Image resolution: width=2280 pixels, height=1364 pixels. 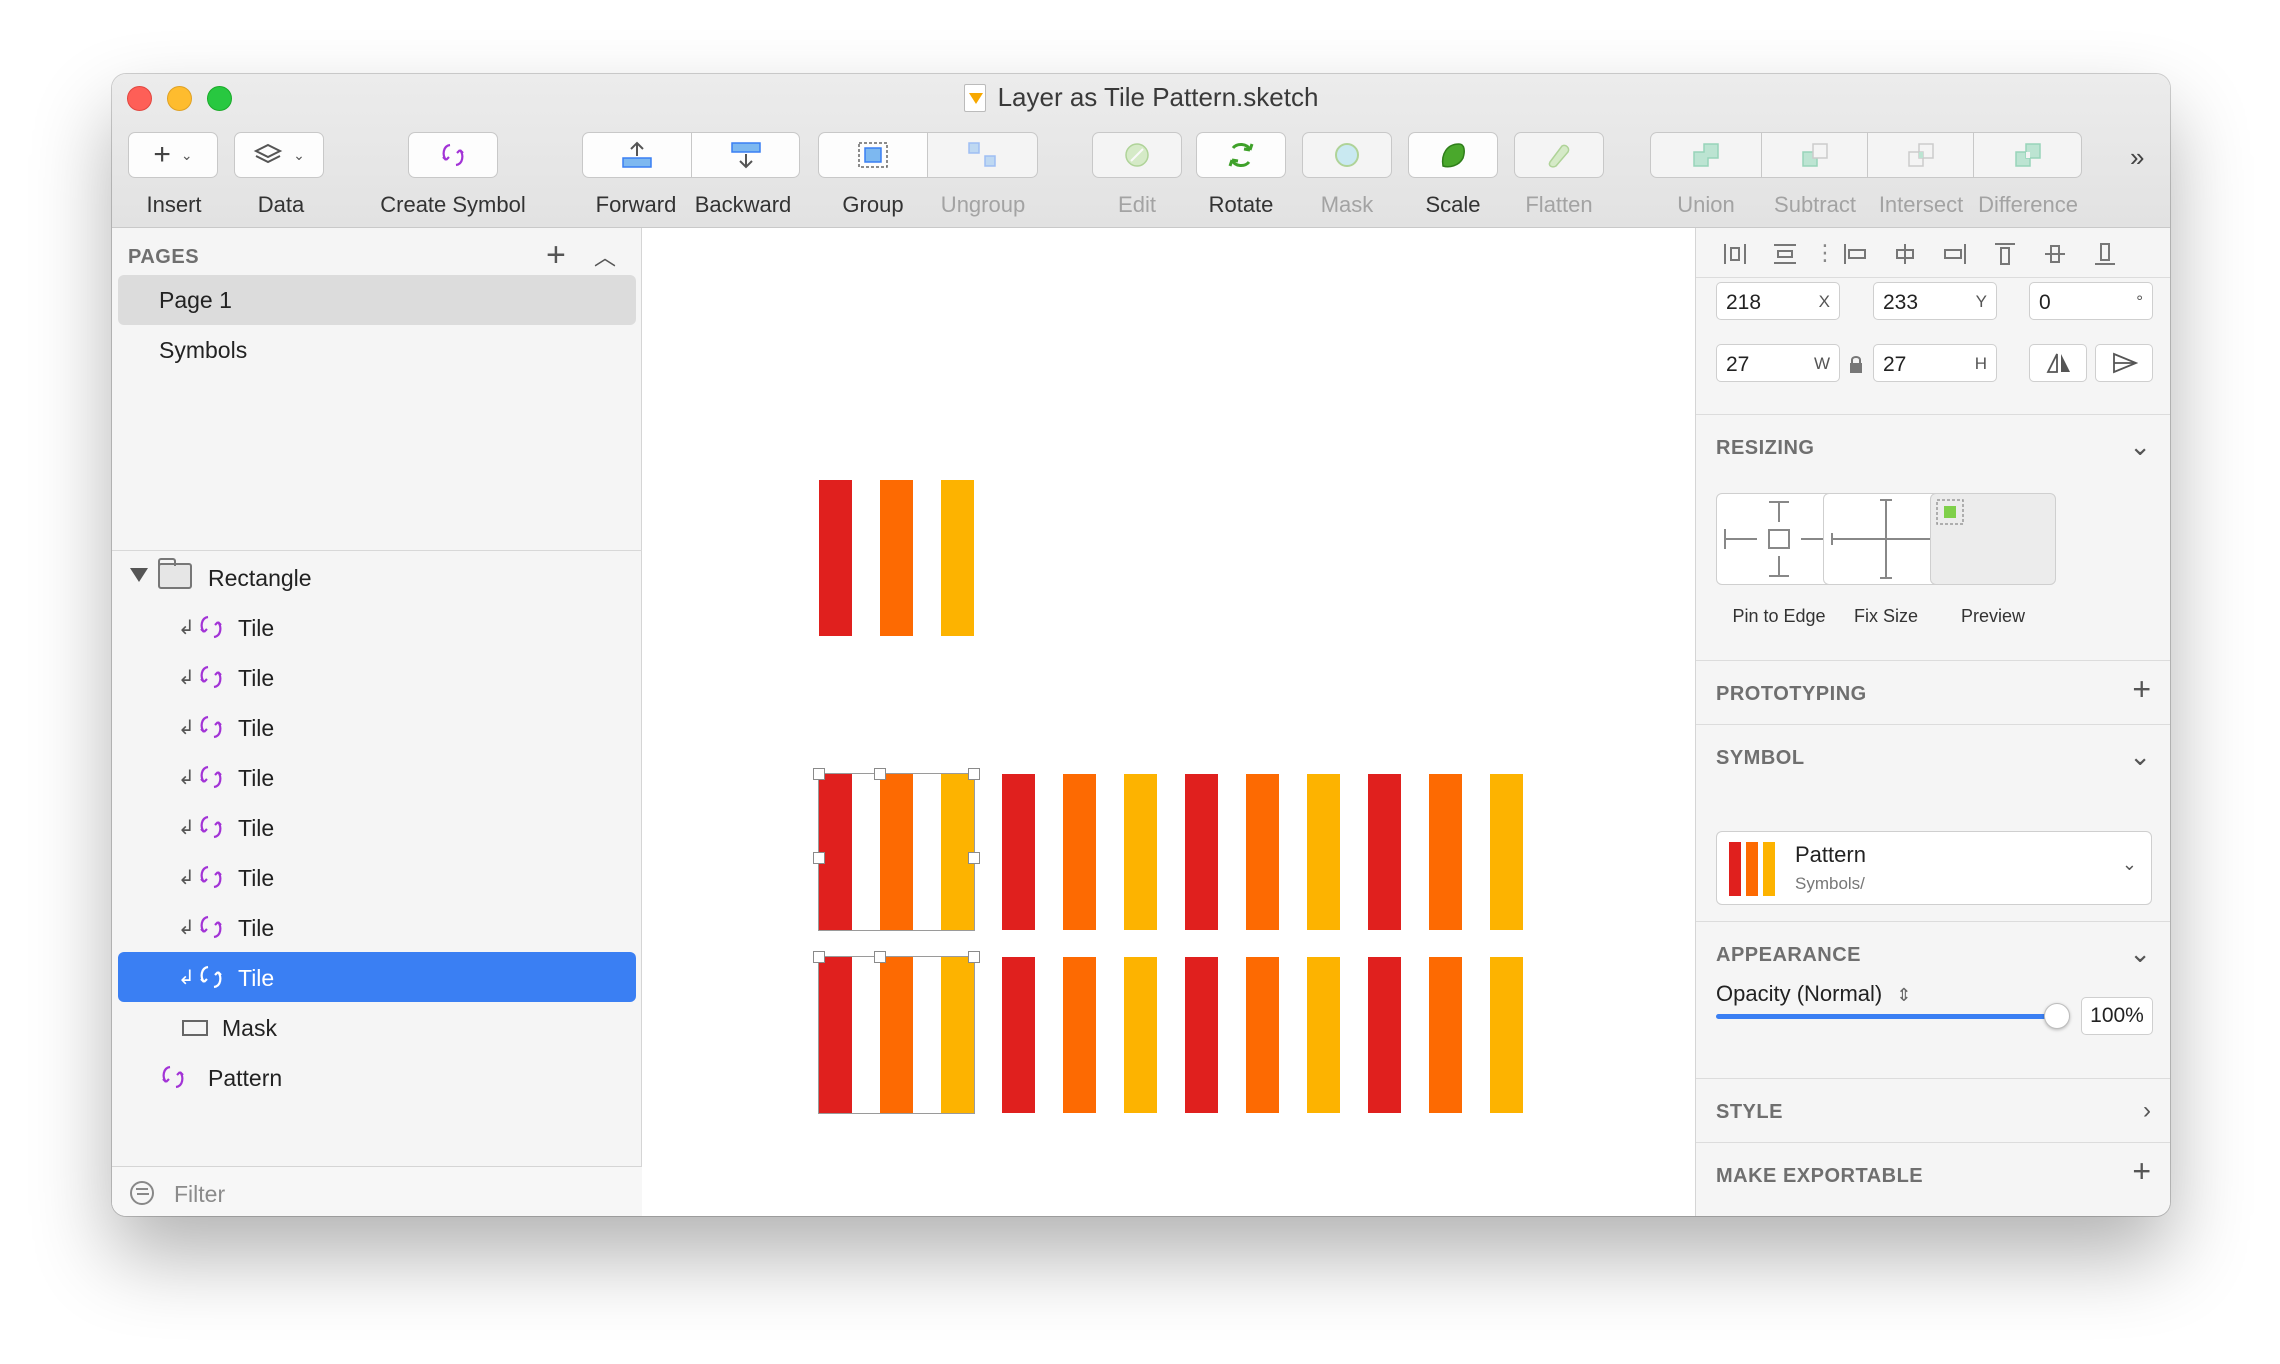 What do you see at coordinates (1735, 254) in the screenshot?
I see `distribute-horizontal-icon` at bounding box center [1735, 254].